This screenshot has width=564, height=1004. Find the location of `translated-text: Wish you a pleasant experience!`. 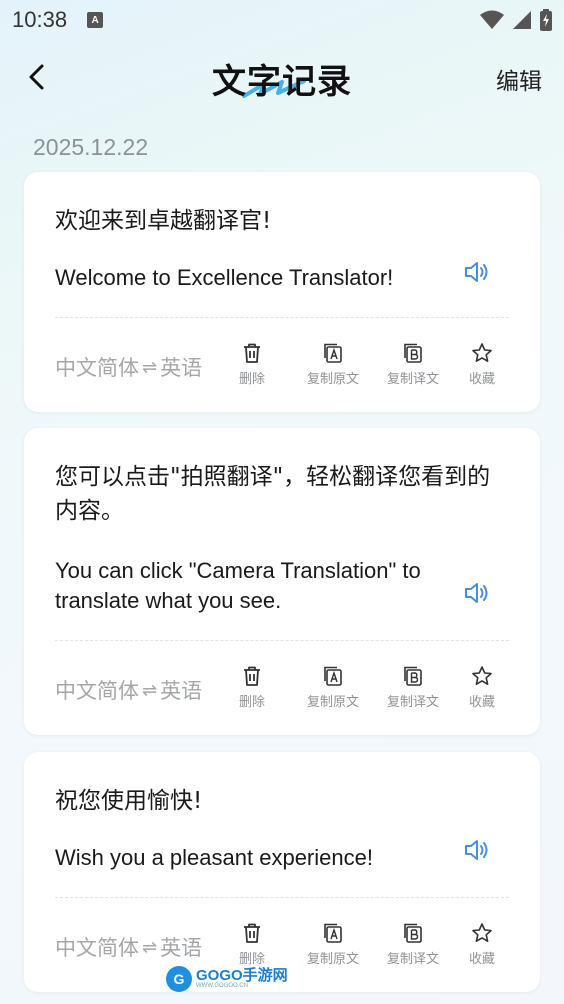

translated-text: Wish you a pleasant experience! is located at coordinates (214, 857).